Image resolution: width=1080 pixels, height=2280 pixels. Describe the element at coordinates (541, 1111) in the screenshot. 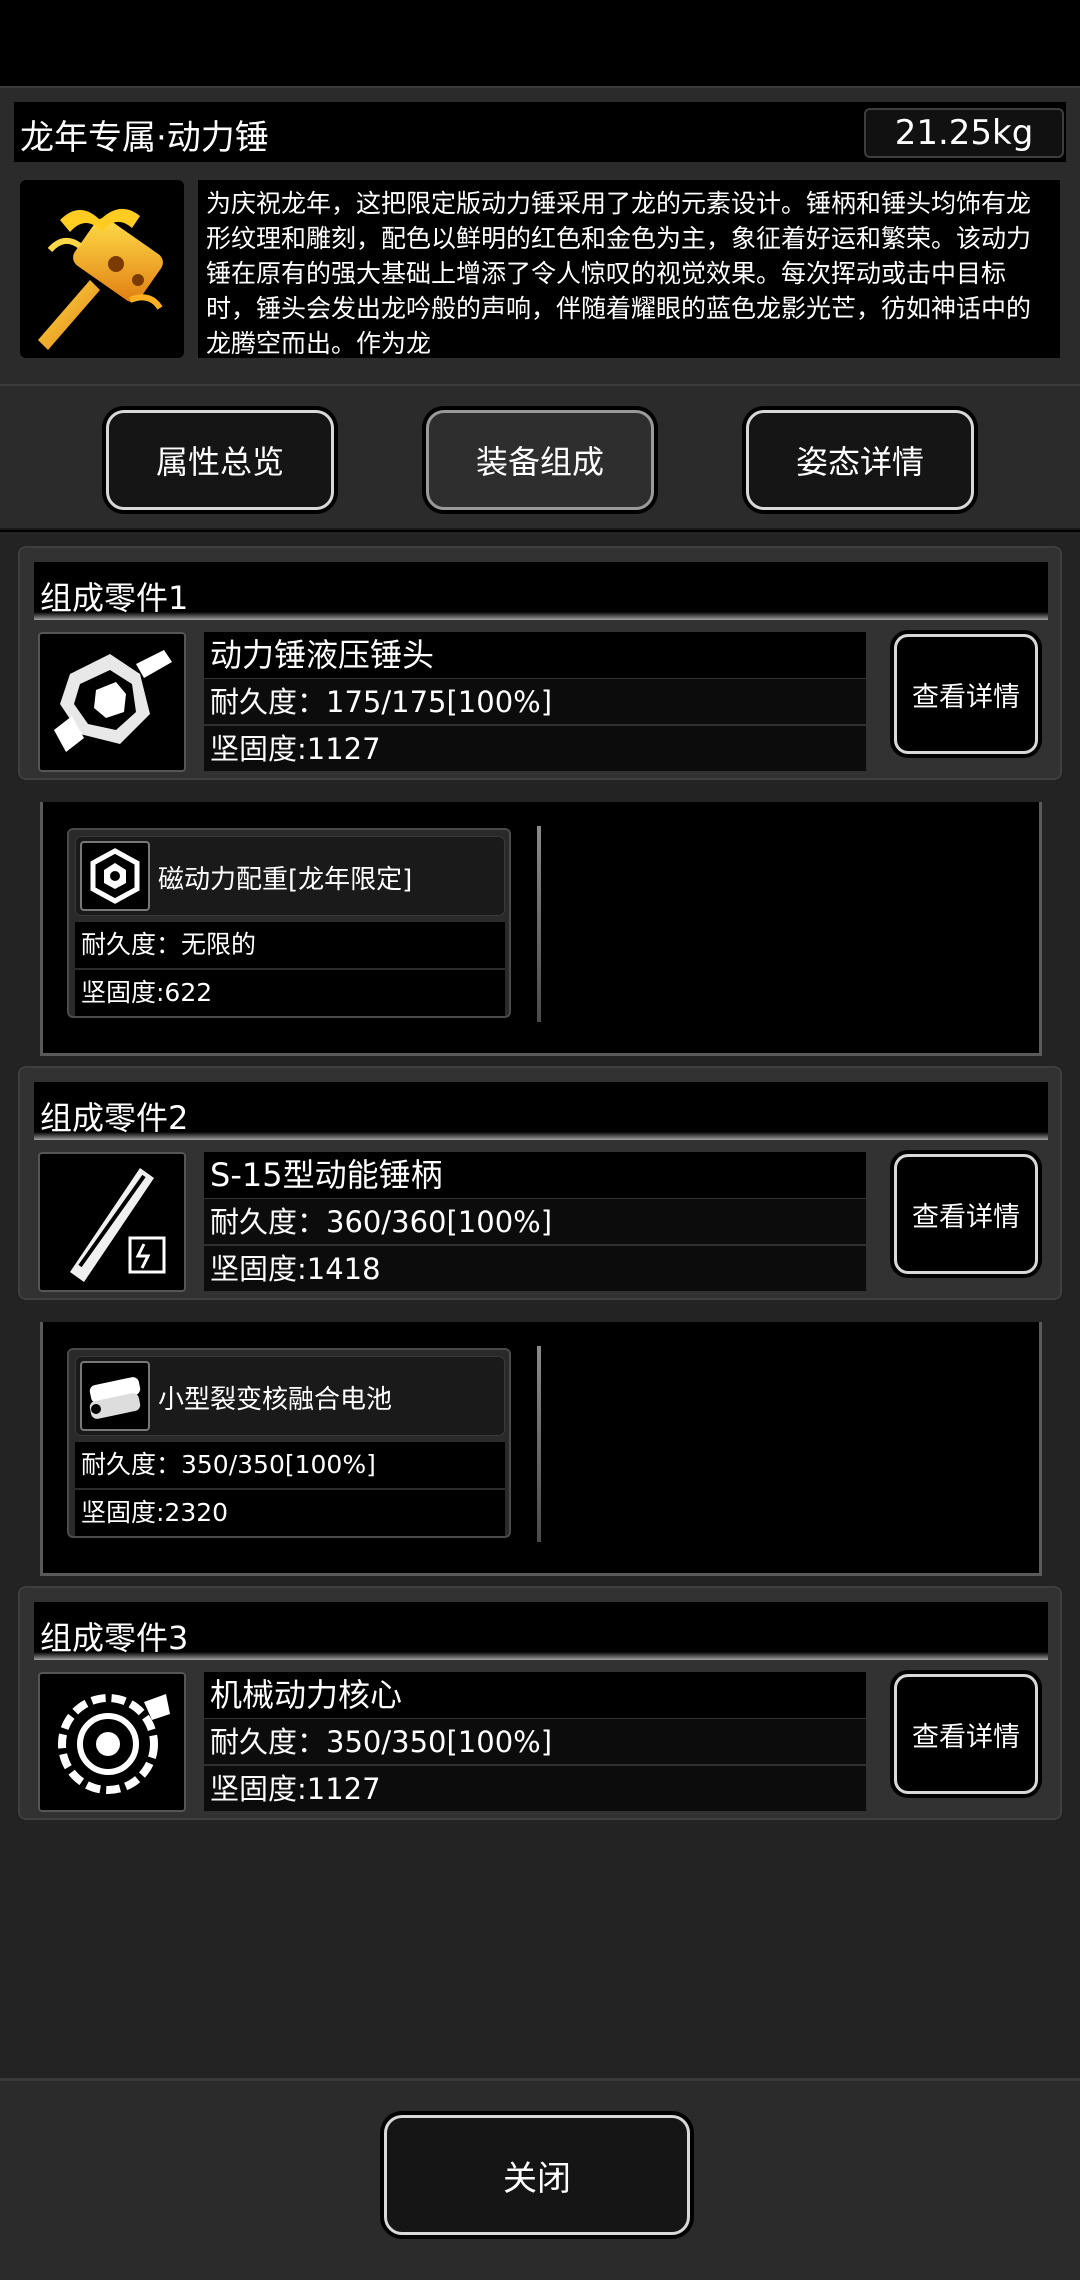

I see `part-header: 组成零件2` at that location.